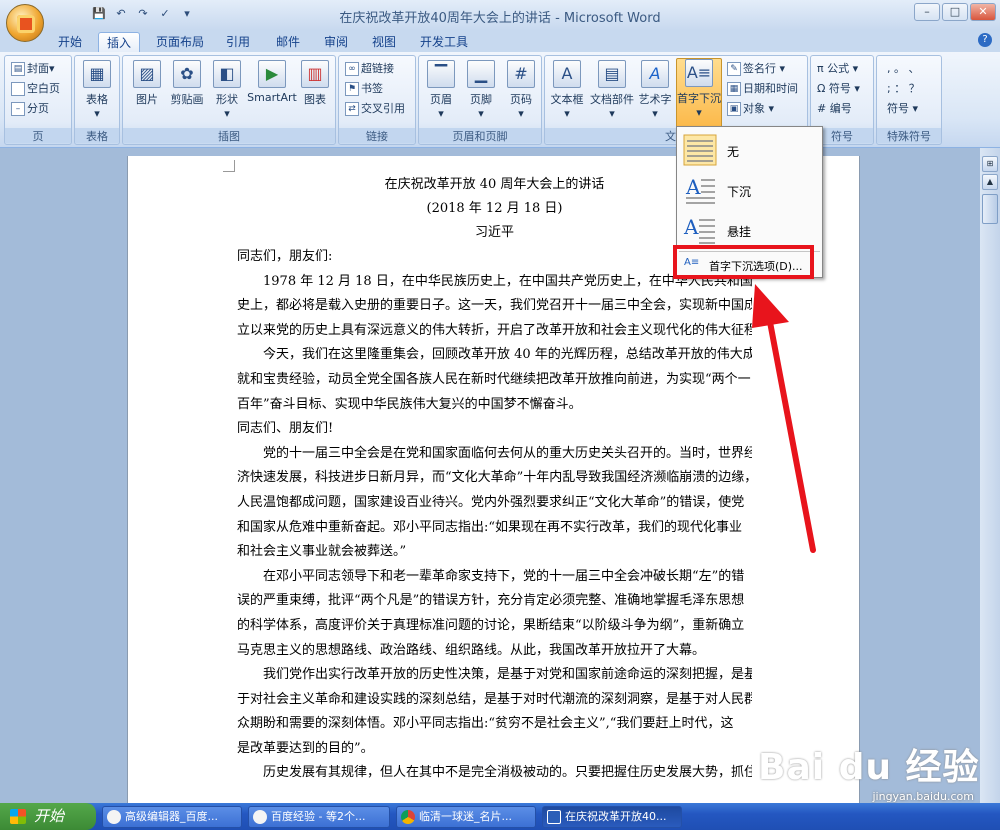 The image size is (1000, 830). I want to click on equation-label: π 公式, so click(833, 68).